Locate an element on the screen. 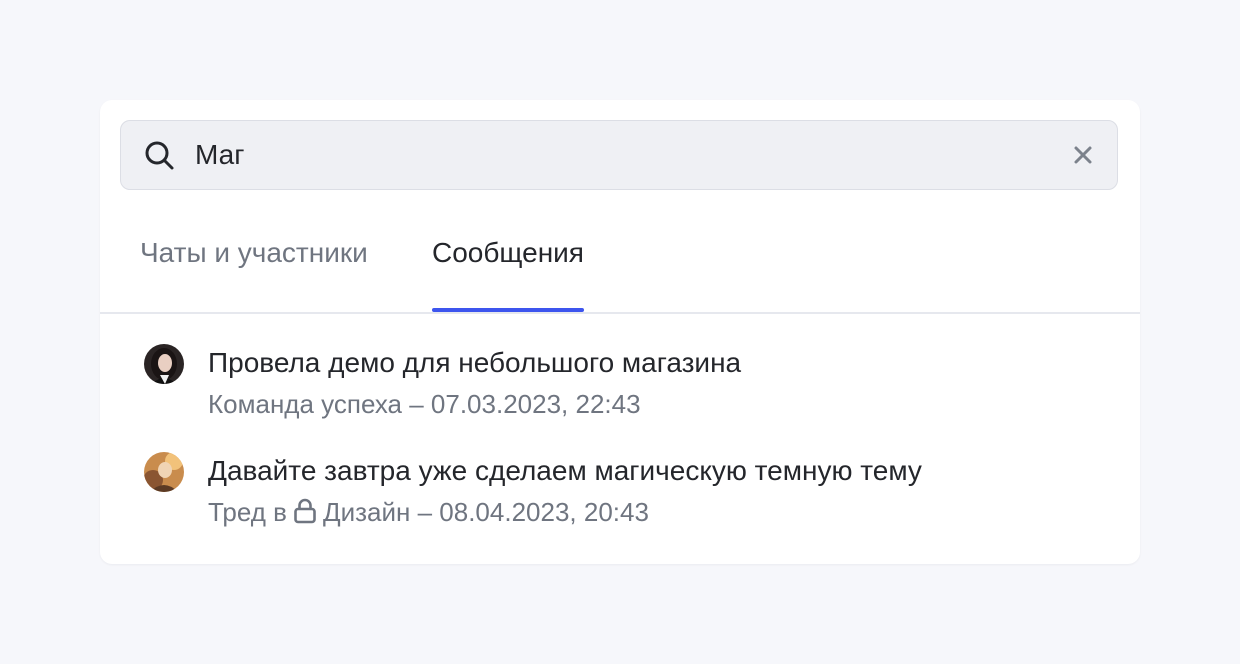  tab-label: Чаты и участники is located at coordinates (254, 252).